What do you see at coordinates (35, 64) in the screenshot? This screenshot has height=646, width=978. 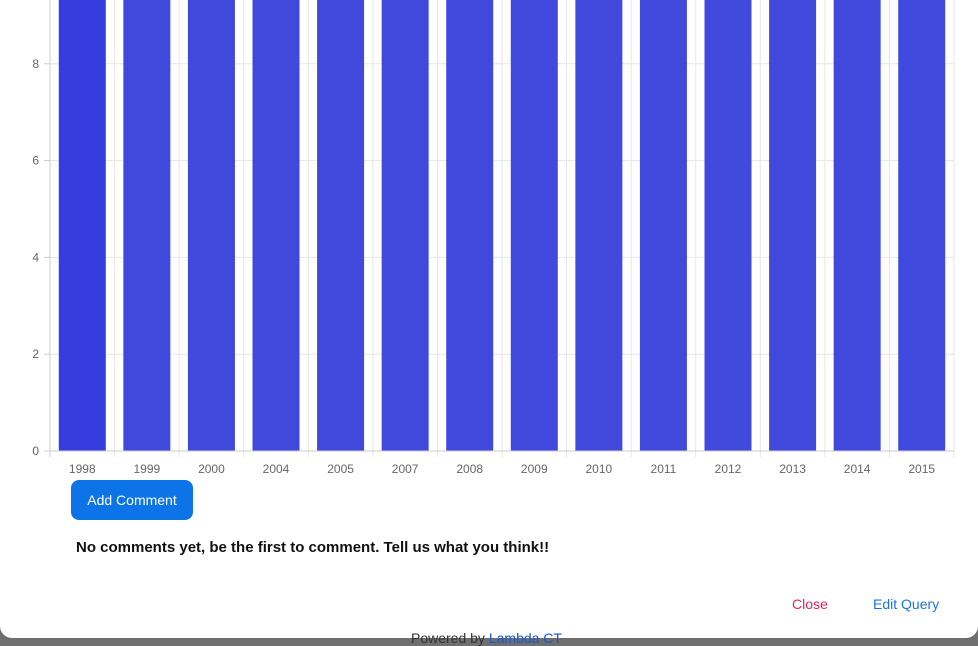 I see `y-tick-label: 8` at bounding box center [35, 64].